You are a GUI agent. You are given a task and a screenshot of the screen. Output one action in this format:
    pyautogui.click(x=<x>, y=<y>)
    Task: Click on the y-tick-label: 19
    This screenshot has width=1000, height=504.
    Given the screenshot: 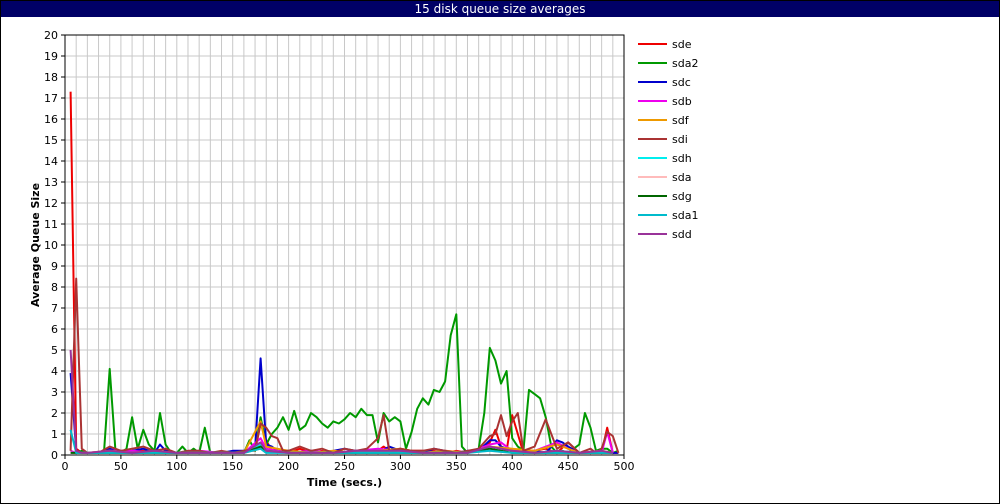 What is the action you would take?
    pyautogui.click(x=51, y=56)
    